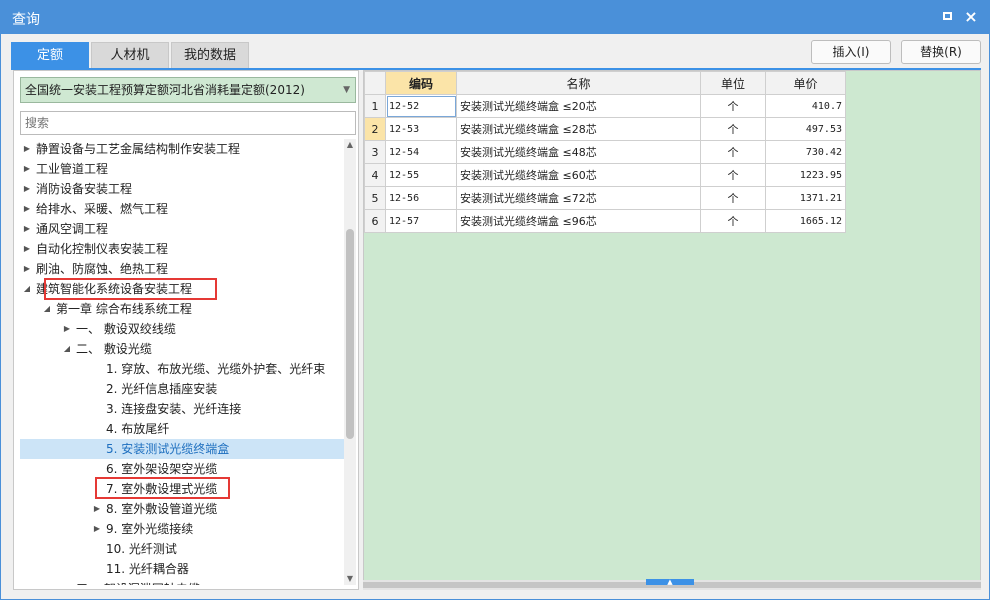  What do you see at coordinates (188, 123) in the screenshot?
I see `search-input` at bounding box center [188, 123].